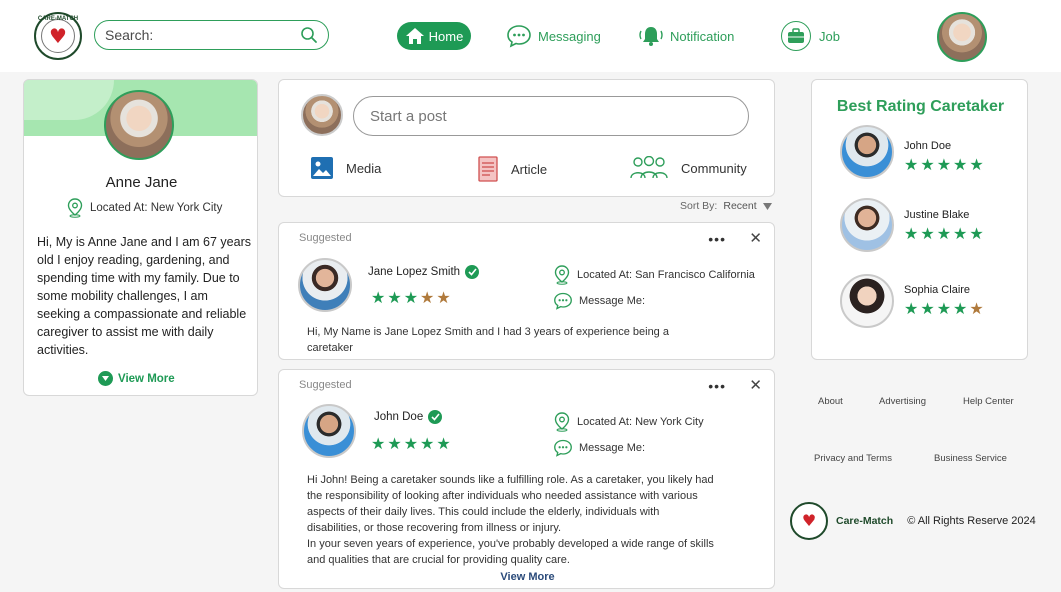 This screenshot has width=1061, height=592. I want to click on profile-avatar, so click(139, 125).